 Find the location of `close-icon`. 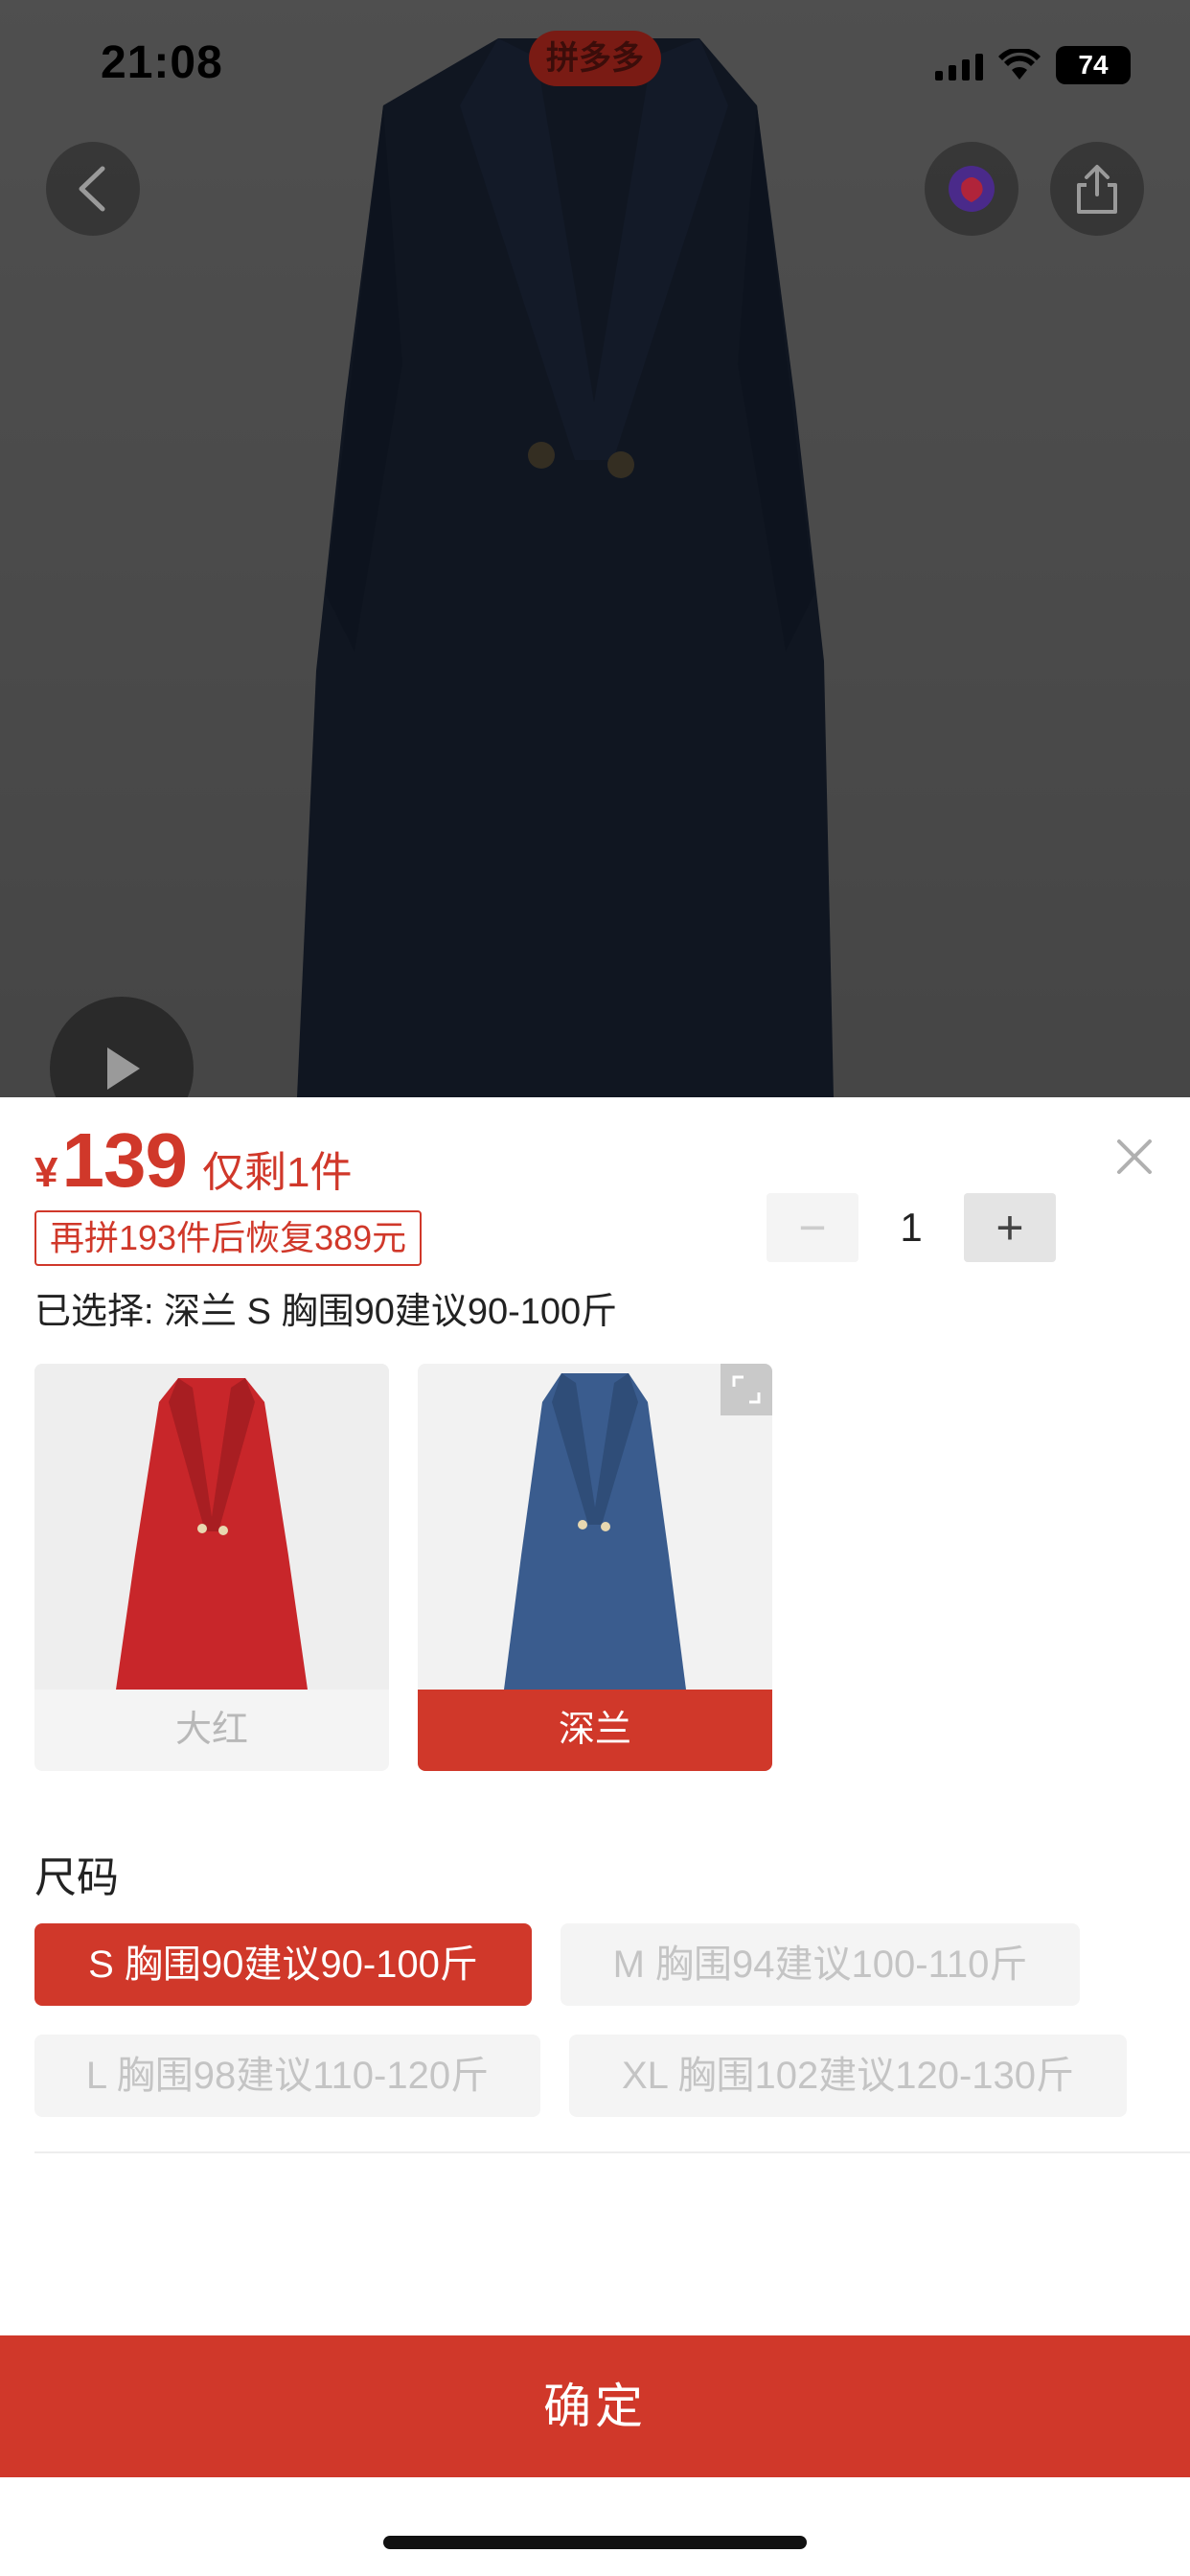

close-icon is located at coordinates (1134, 1156).